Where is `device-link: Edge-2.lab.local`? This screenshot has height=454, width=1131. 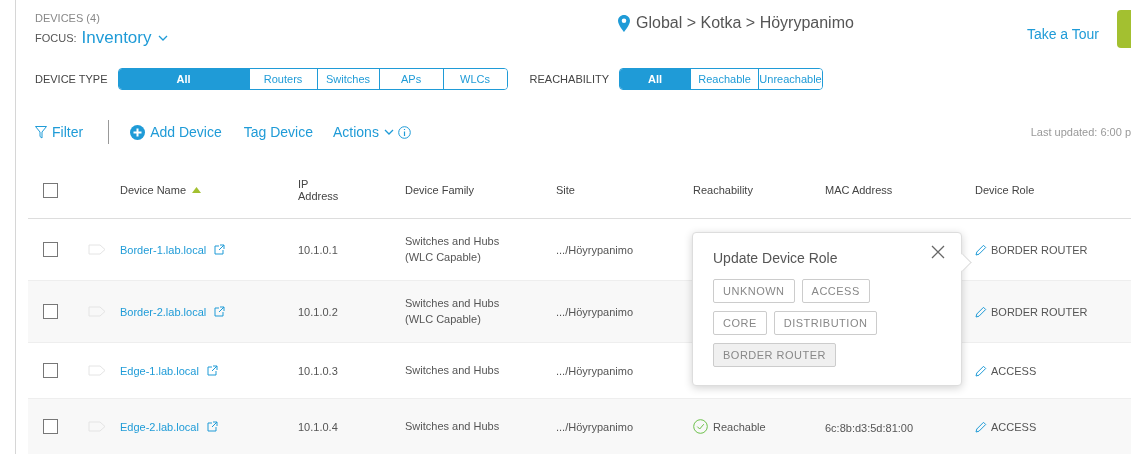 device-link: Edge-2.lab.local is located at coordinates (159, 426).